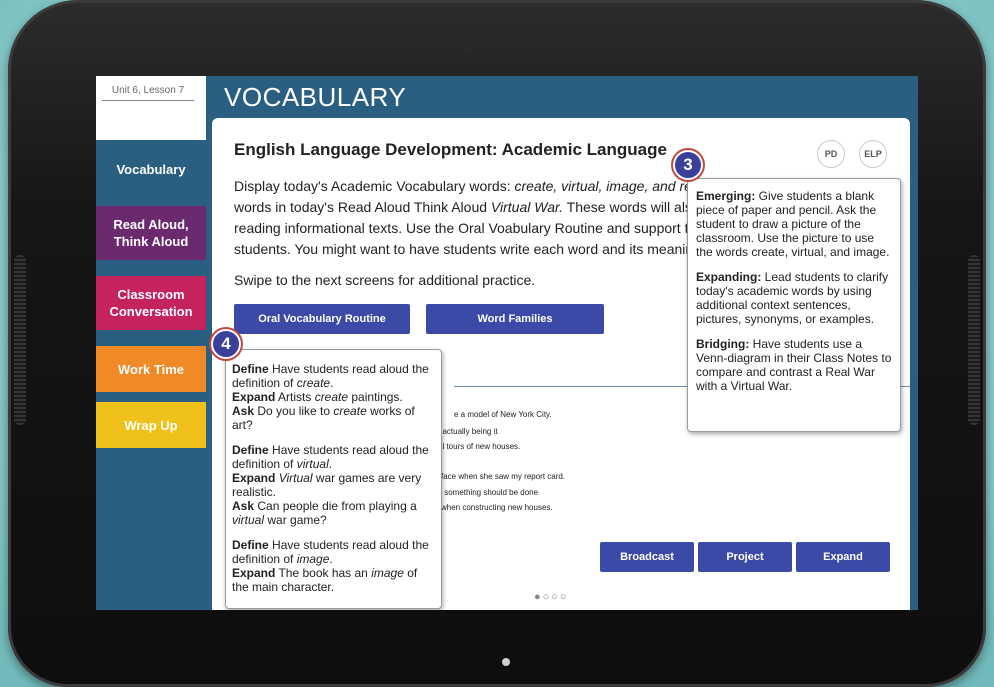 This screenshot has width=994, height=687. Describe the element at coordinates (627, 207) in the screenshot. I see `body-text: These words will als` at that location.